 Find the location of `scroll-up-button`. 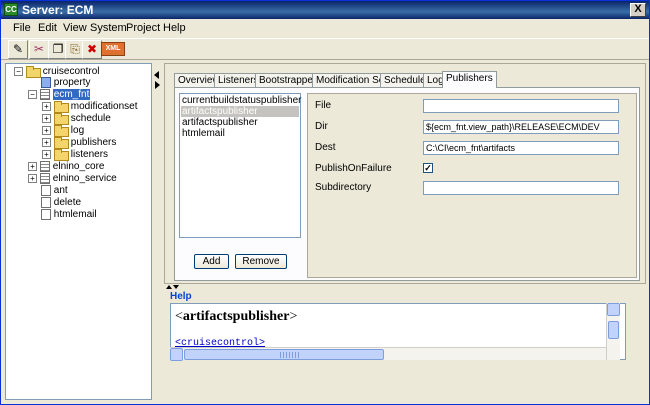

scroll-up-button is located at coordinates (613, 309).